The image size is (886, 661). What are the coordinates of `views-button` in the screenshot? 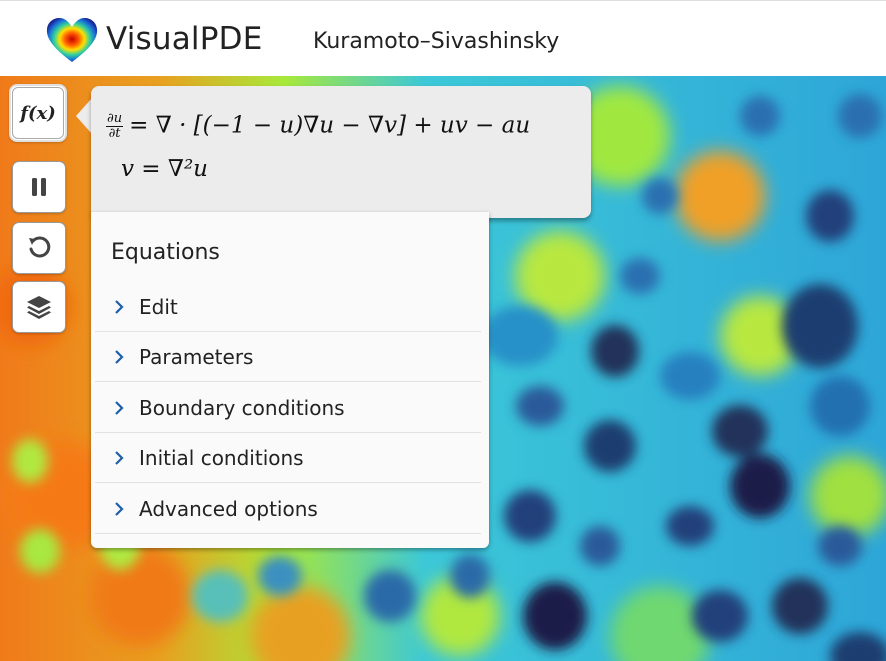 It's located at (39, 307).